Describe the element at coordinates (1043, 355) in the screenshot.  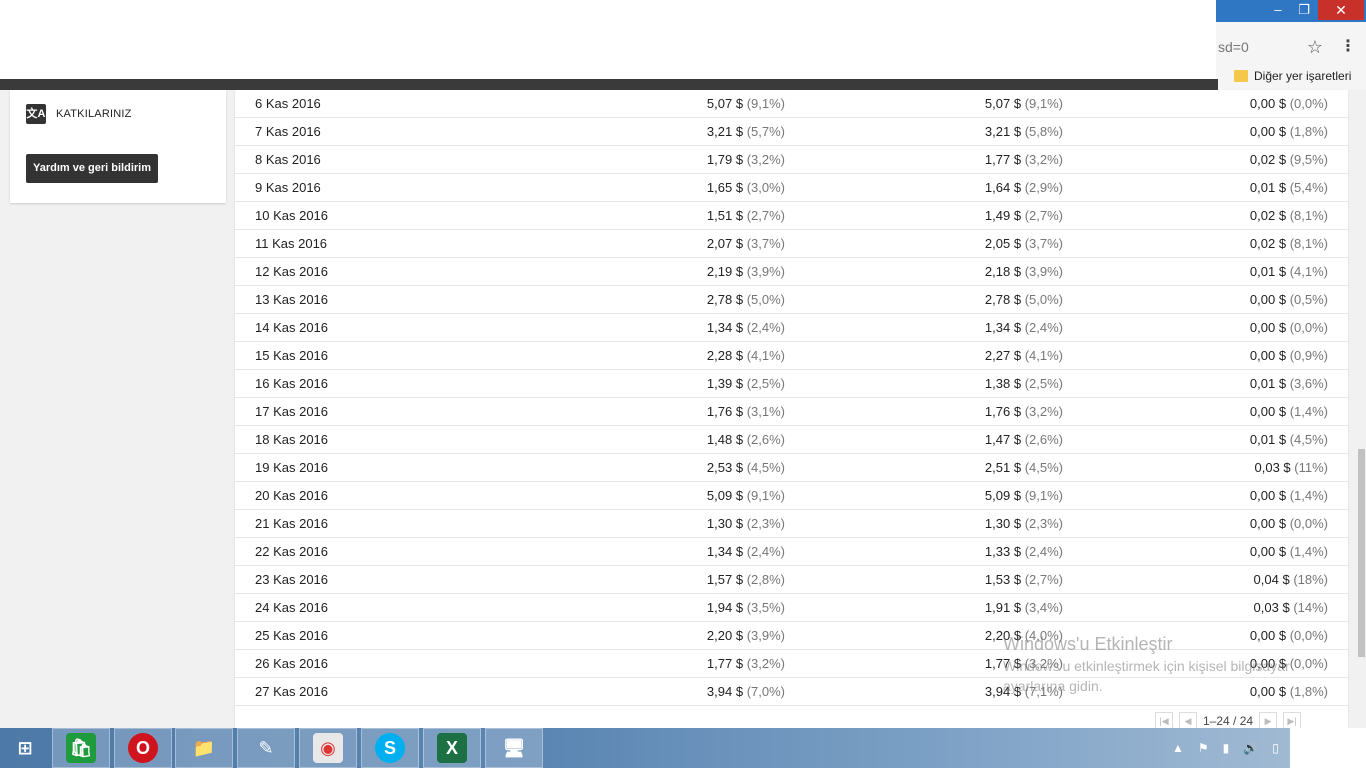
I see `earnings-cell-2-percent: (4,1%)` at that location.